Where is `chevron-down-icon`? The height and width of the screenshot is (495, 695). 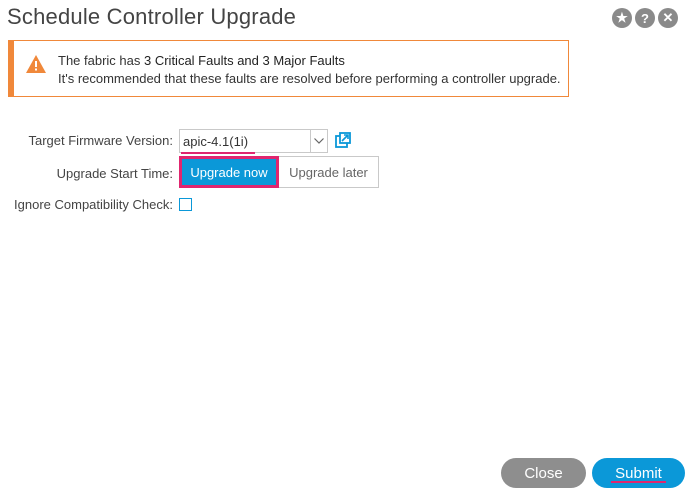
chevron-down-icon is located at coordinates (318, 141).